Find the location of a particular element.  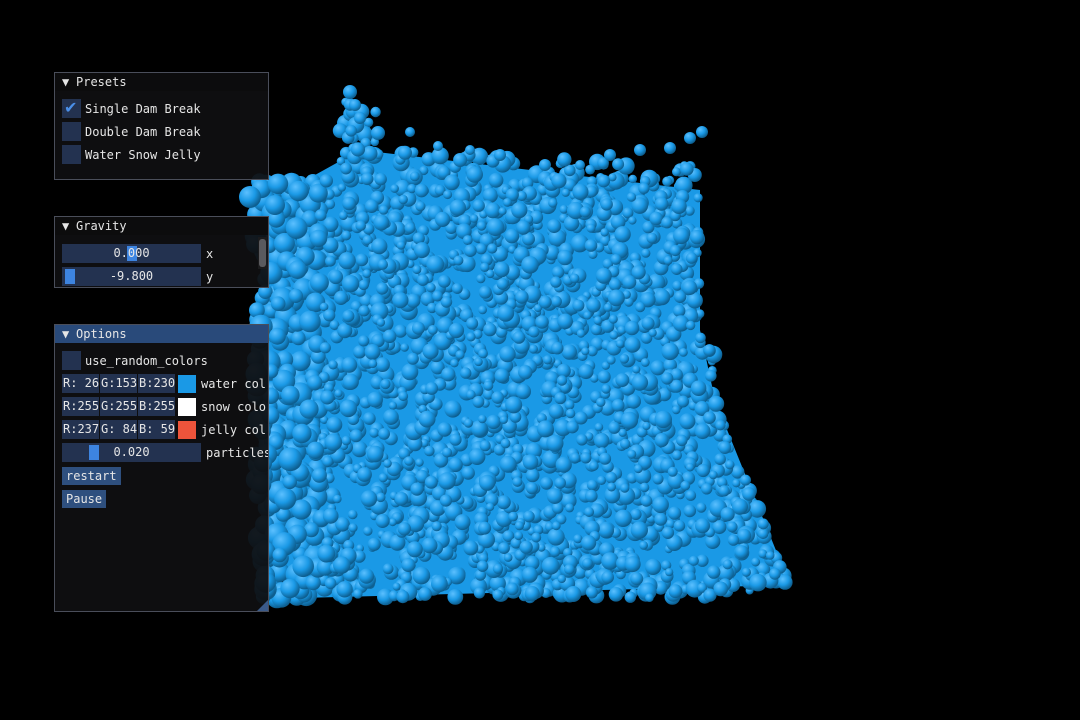

water-color-swatch is located at coordinates (187, 383).